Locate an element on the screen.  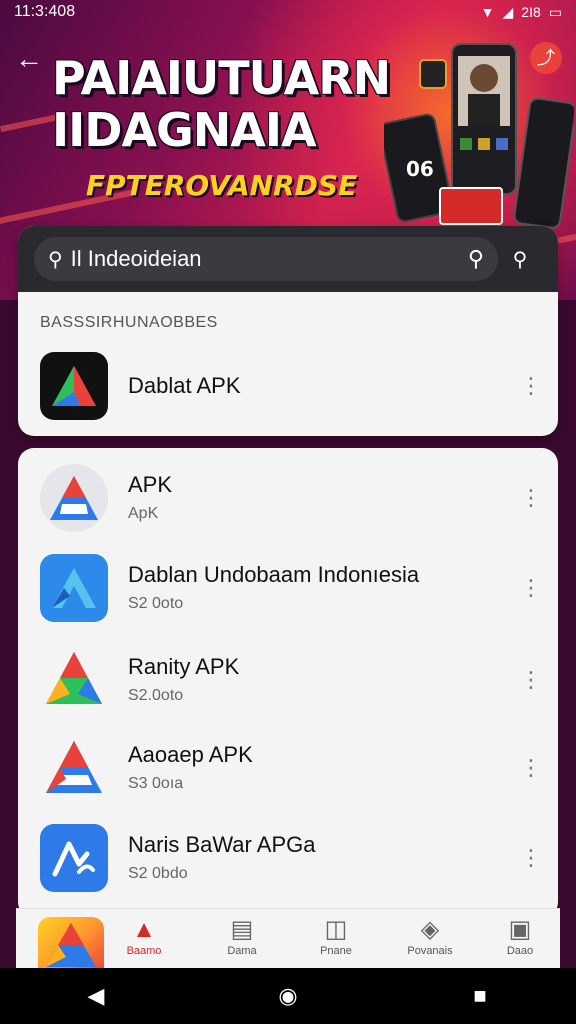
nav-item-box: ◈ Povanais is located at coordinates (430, 936).